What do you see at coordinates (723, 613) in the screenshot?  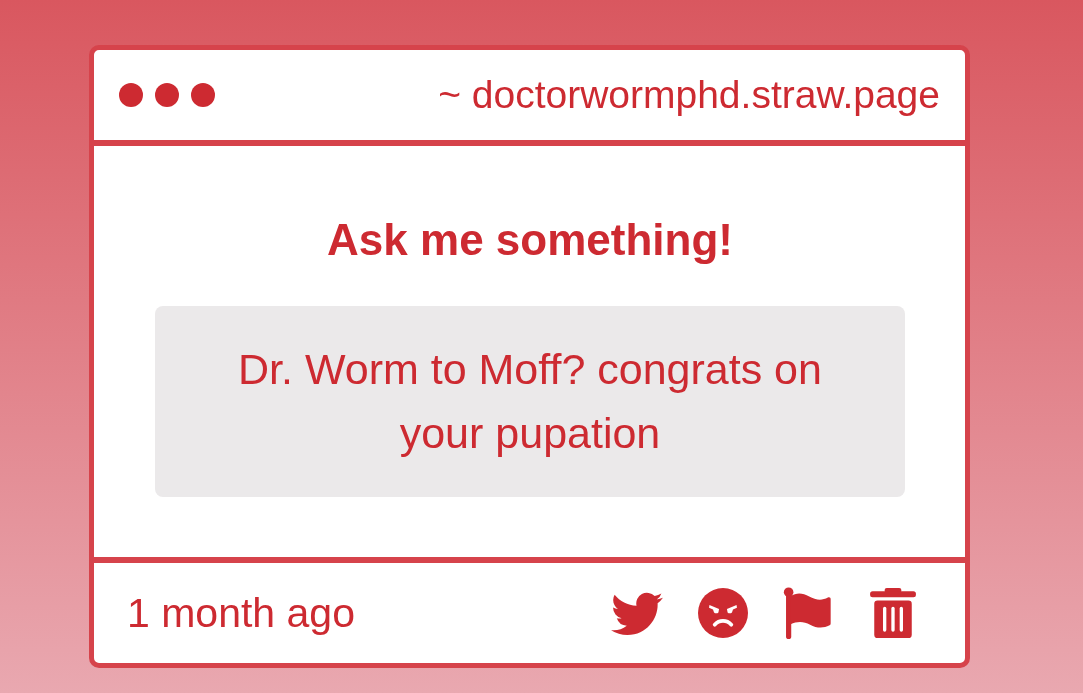 I see `angry-face-icon` at bounding box center [723, 613].